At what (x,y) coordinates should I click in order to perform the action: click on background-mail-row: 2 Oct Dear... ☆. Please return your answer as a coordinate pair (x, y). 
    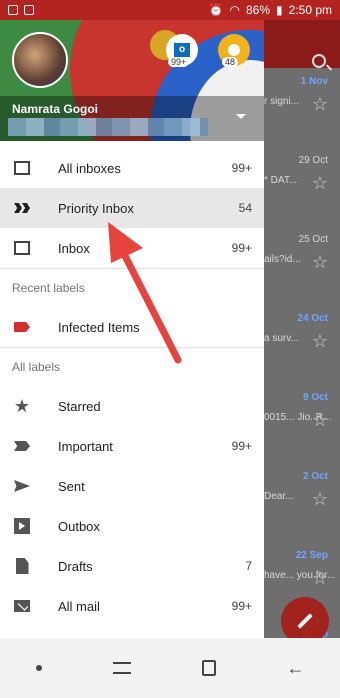
    Looking at the image, I should click on (302, 493).